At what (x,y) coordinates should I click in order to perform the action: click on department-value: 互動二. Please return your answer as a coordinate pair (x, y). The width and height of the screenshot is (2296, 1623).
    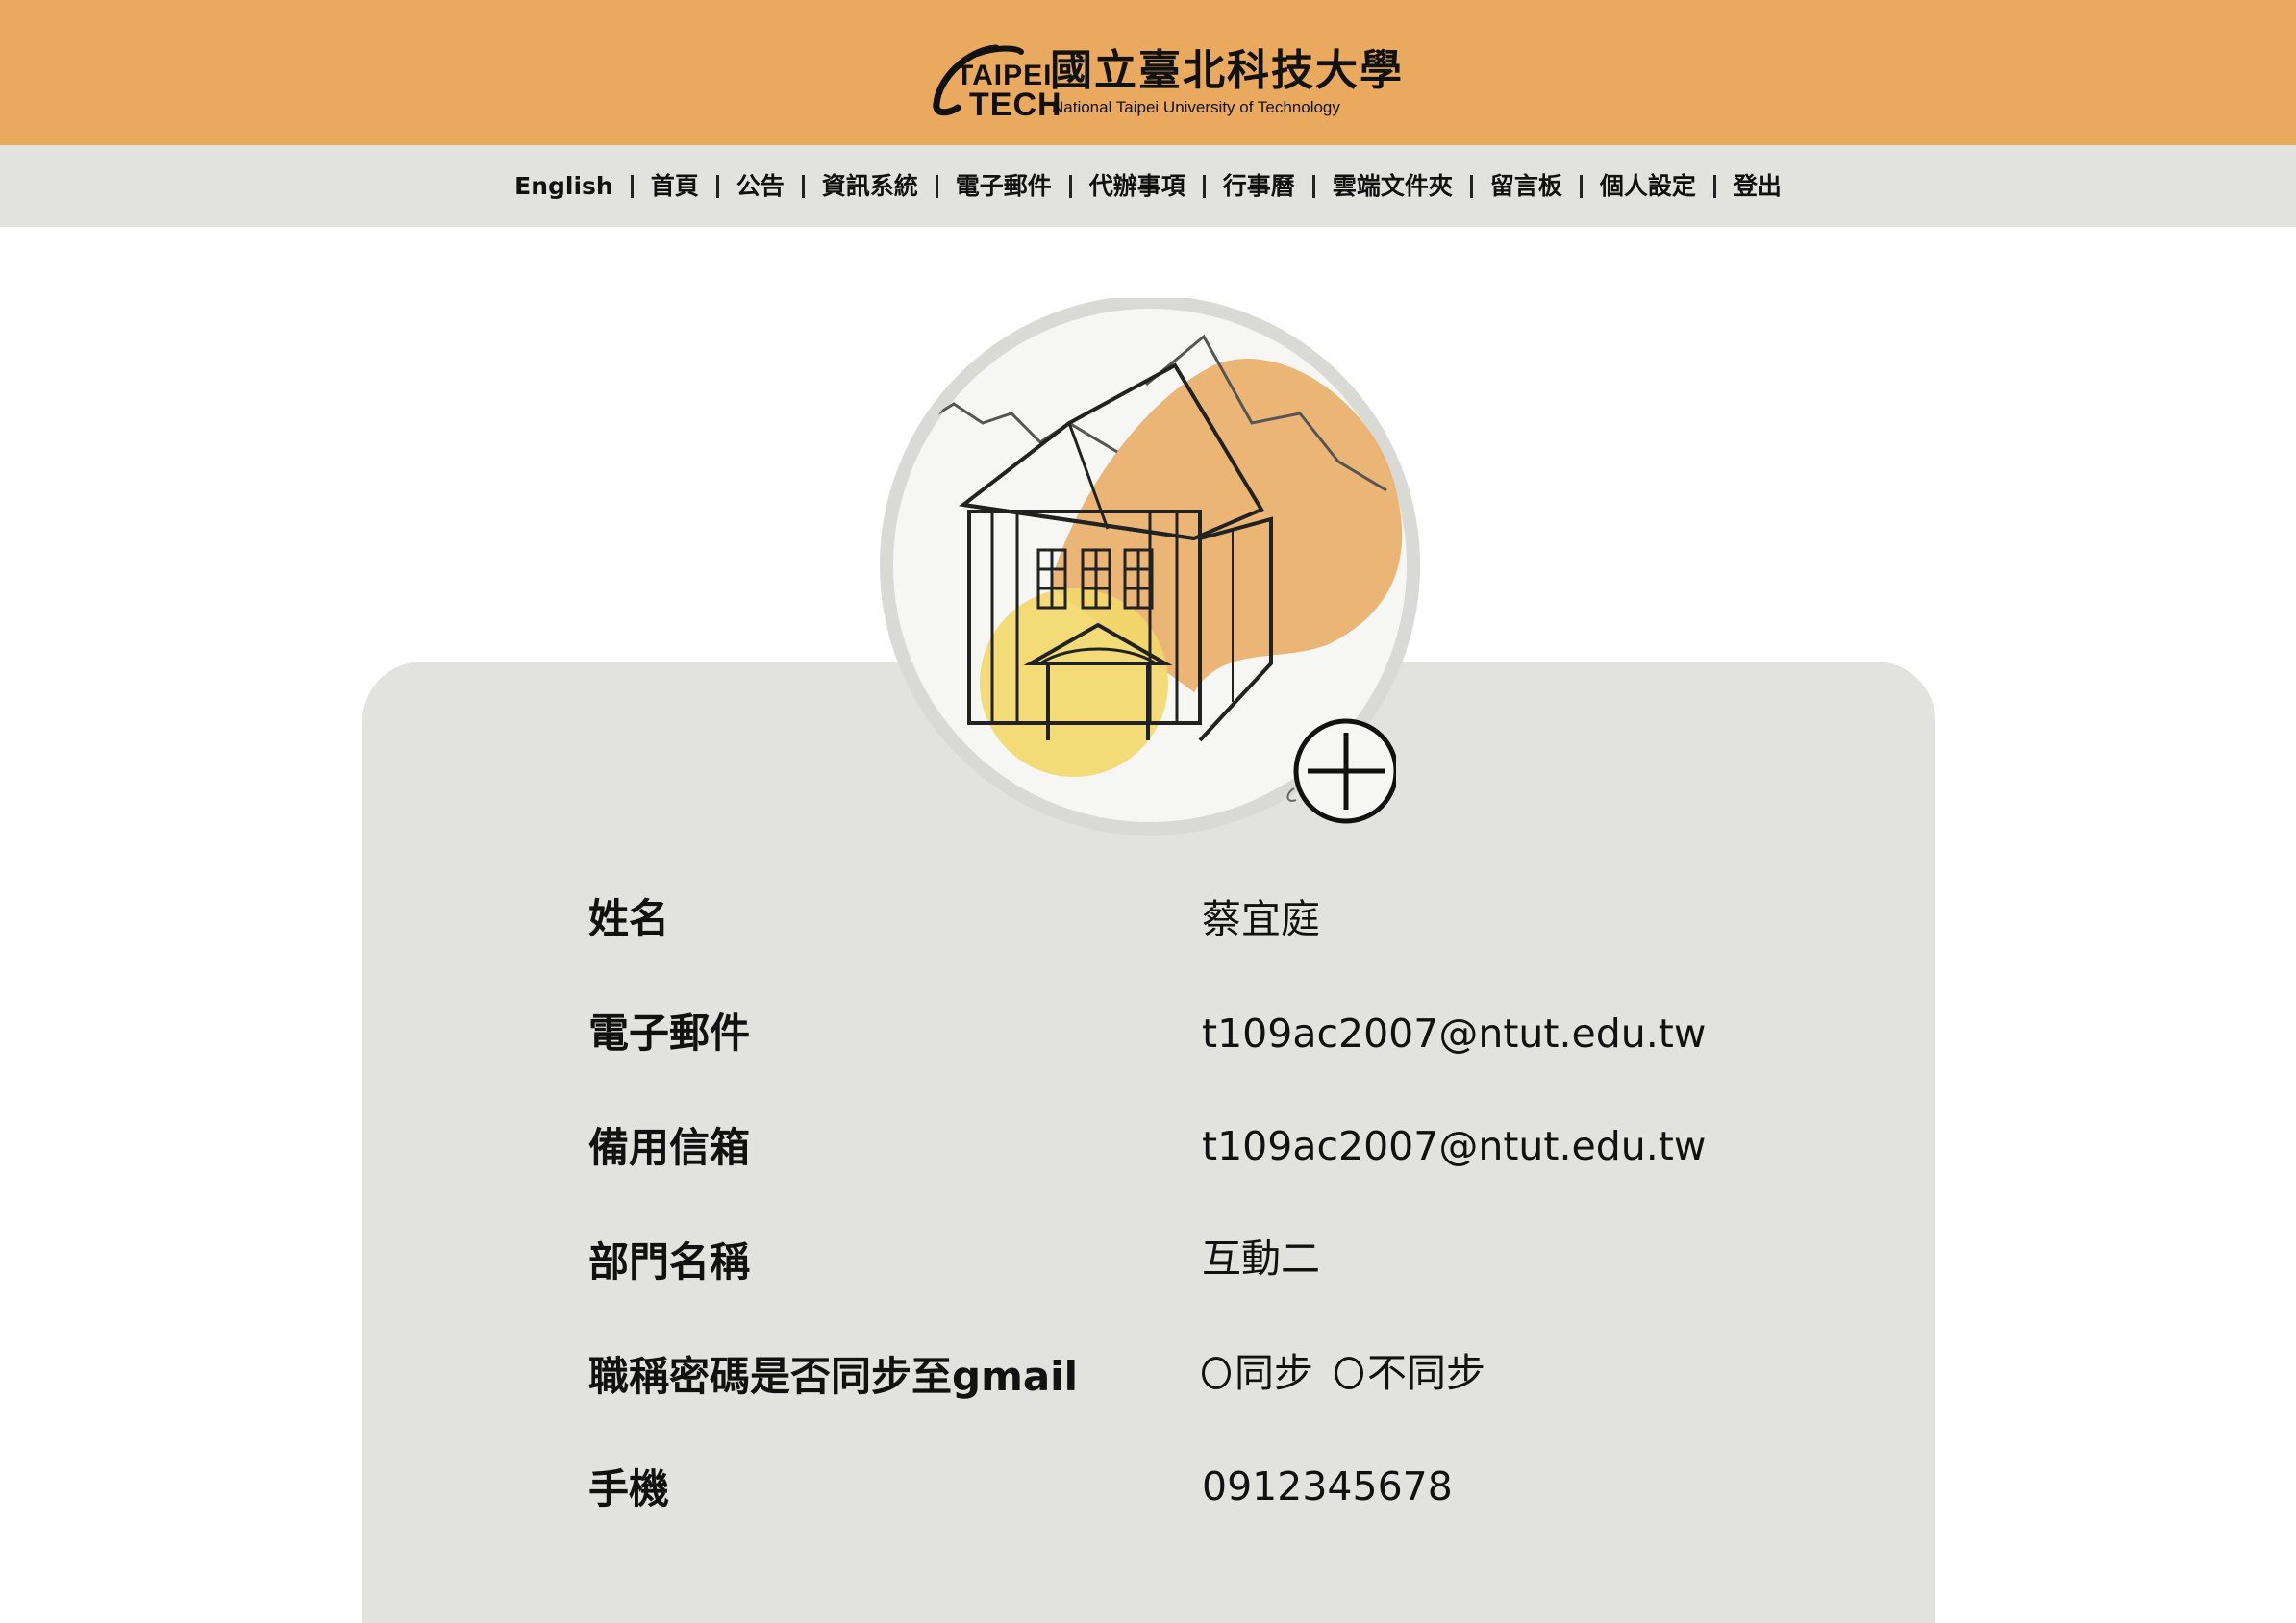
    Looking at the image, I should click on (1261, 1259).